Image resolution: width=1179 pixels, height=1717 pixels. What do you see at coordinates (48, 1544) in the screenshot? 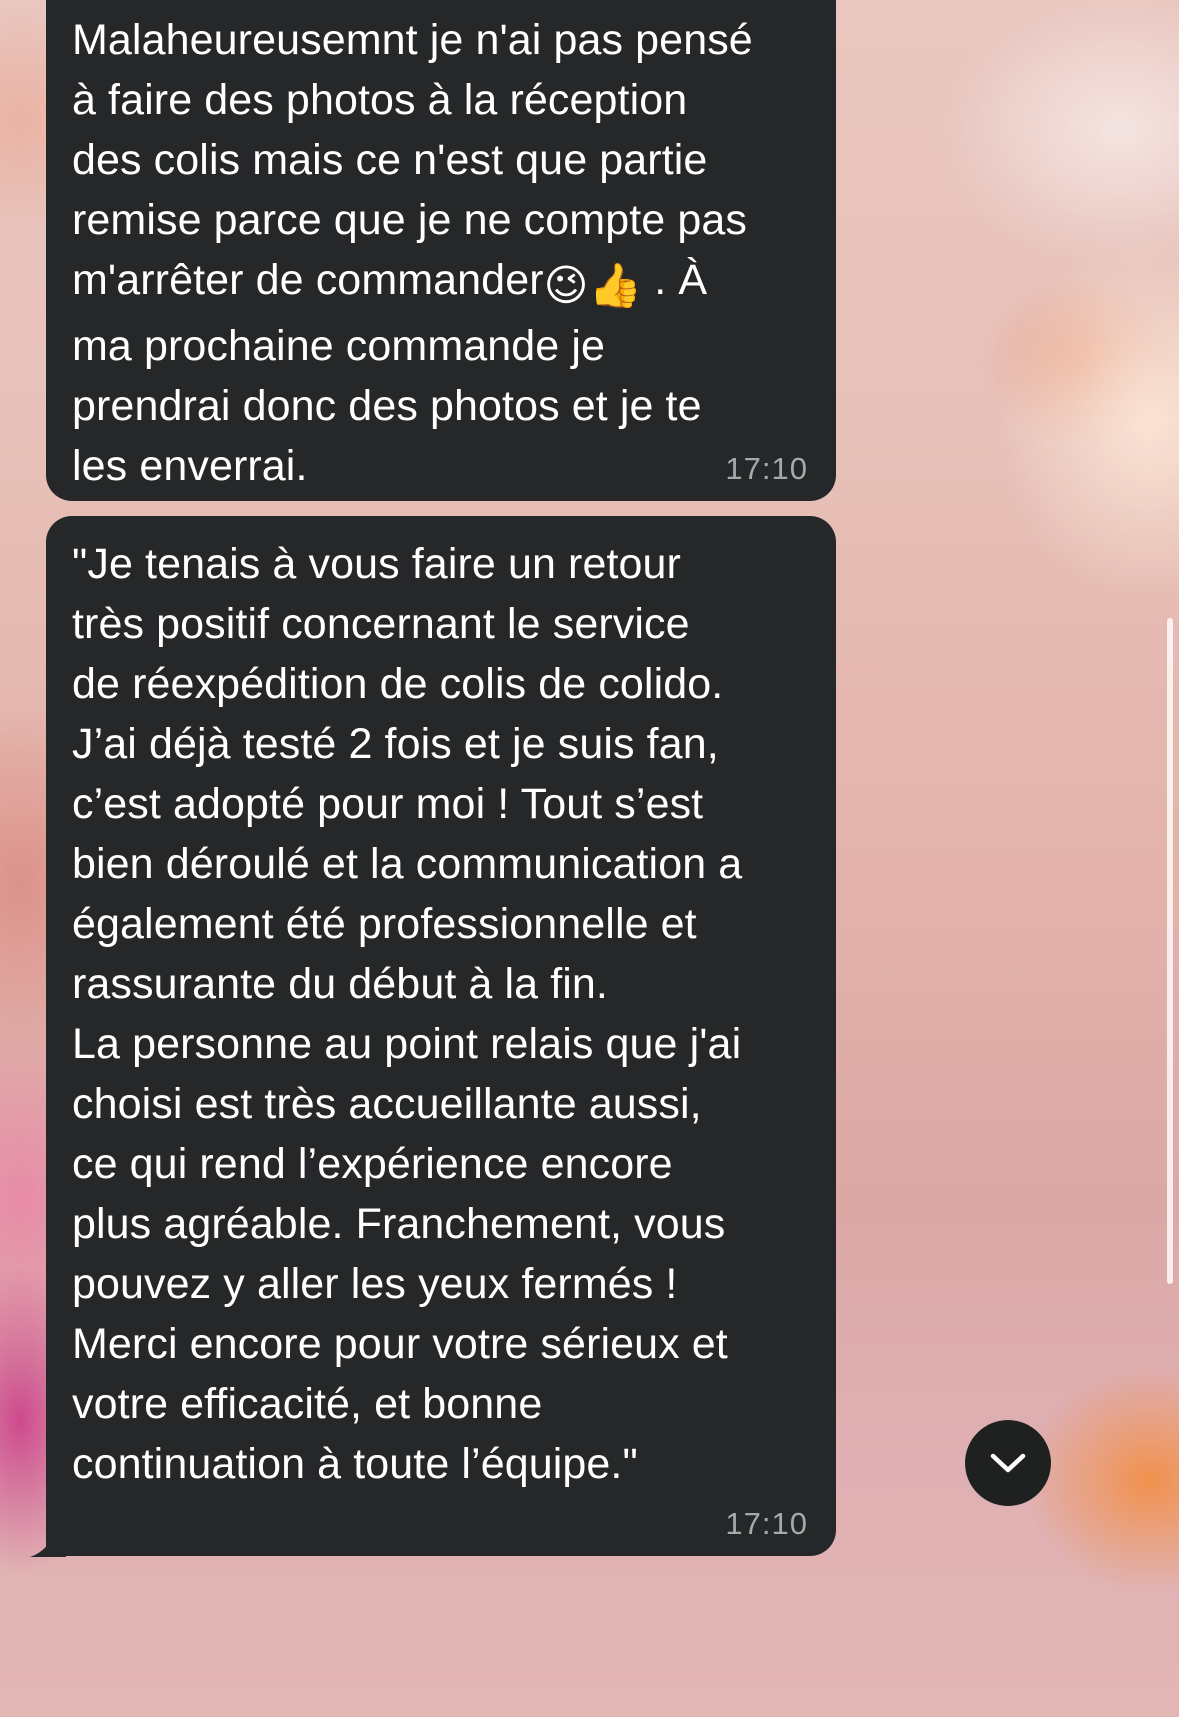
I see `bubble-tail` at bounding box center [48, 1544].